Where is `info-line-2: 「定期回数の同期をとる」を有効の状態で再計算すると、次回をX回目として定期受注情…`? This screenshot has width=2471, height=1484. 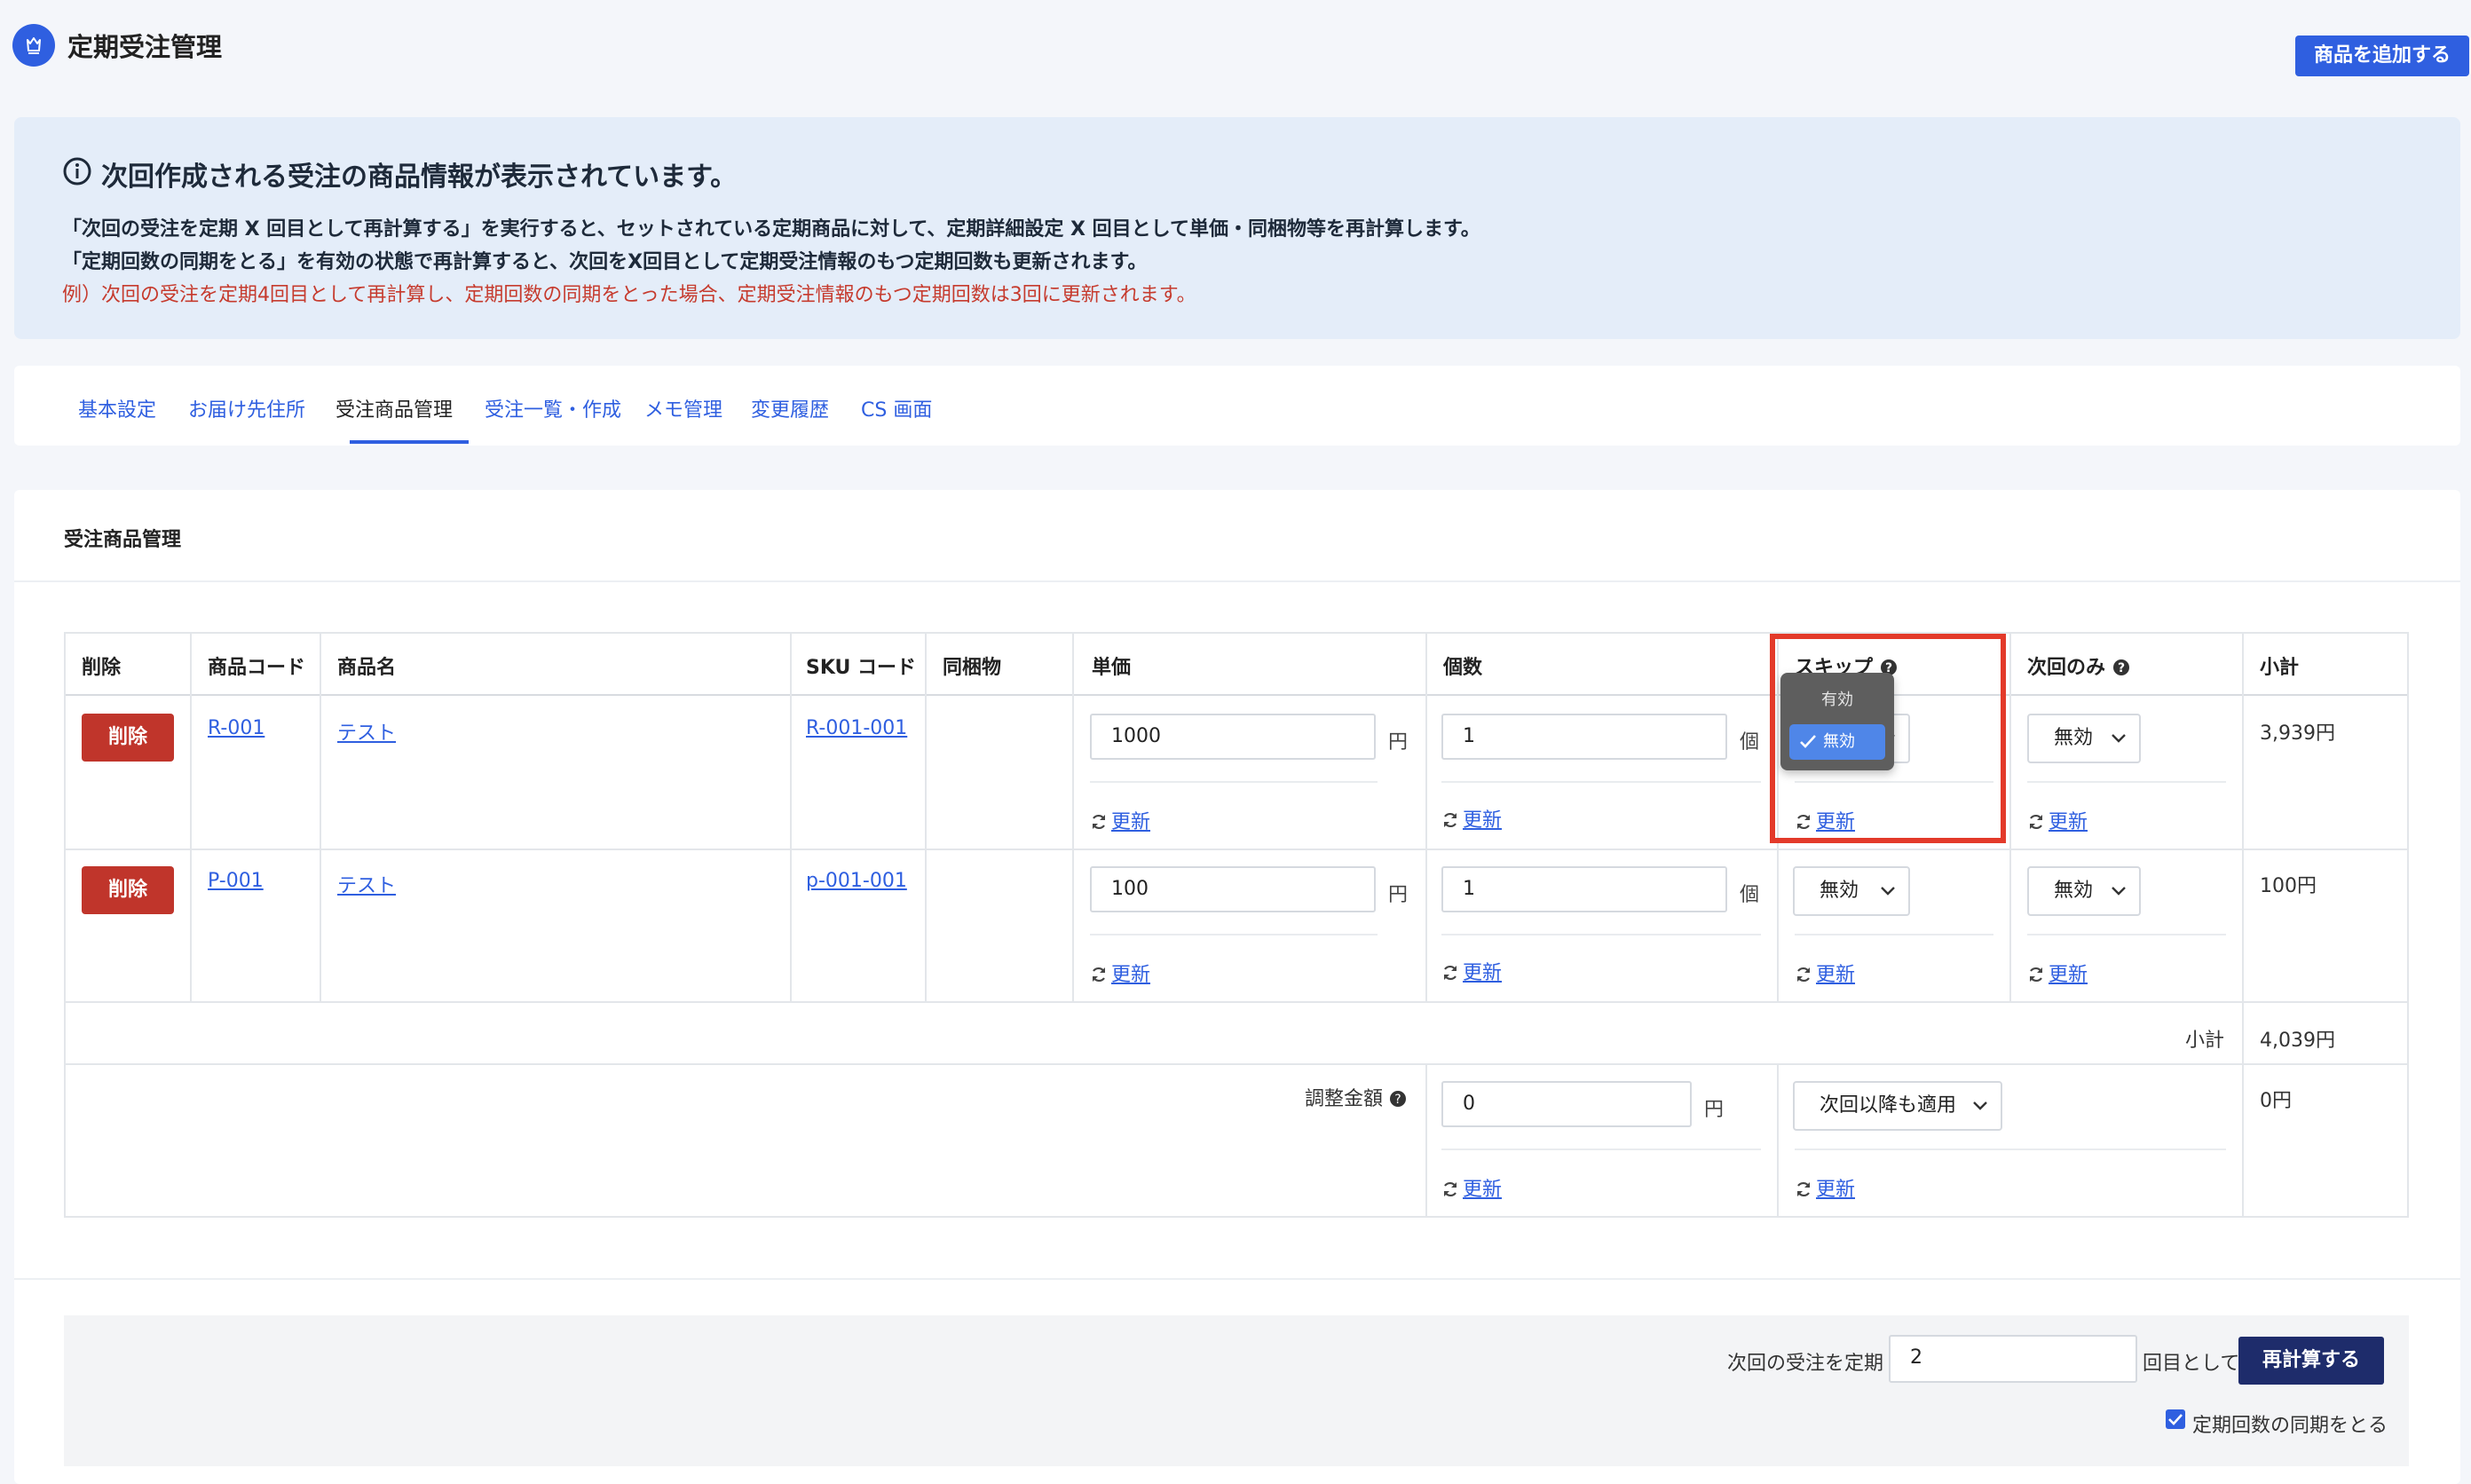
info-line-2: 「定期回数の同期をとる」を有効の状態で再計算すると、次回をX回目として定期受注情… is located at coordinates (605, 262).